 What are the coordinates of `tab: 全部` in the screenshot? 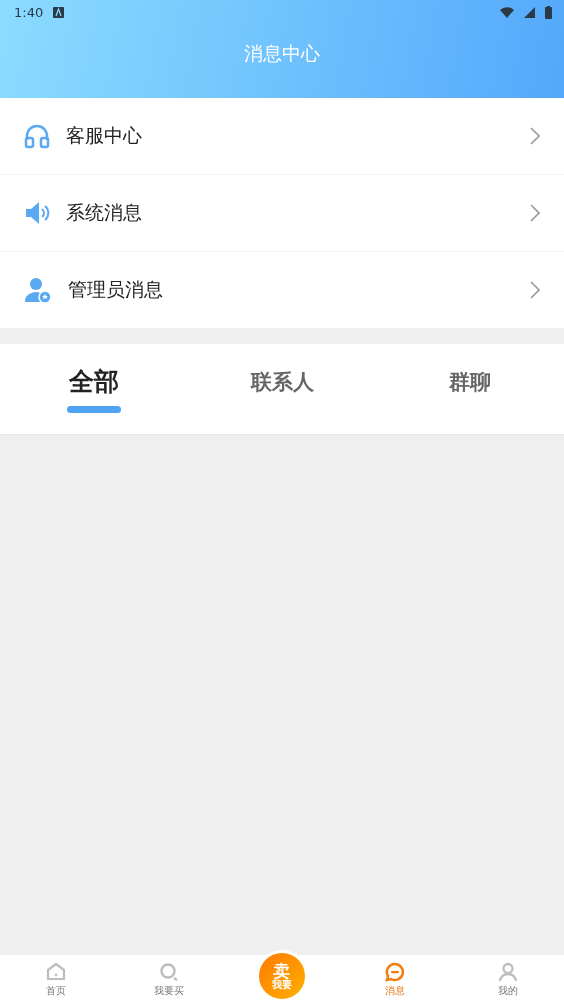 It's located at (94, 389).